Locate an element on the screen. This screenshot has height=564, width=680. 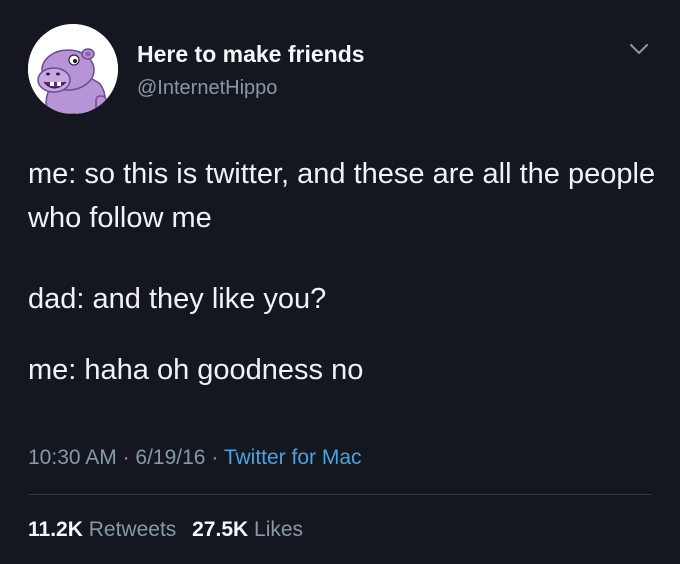
retweets-stat: 11.2K Retweets is located at coordinates (102, 529).